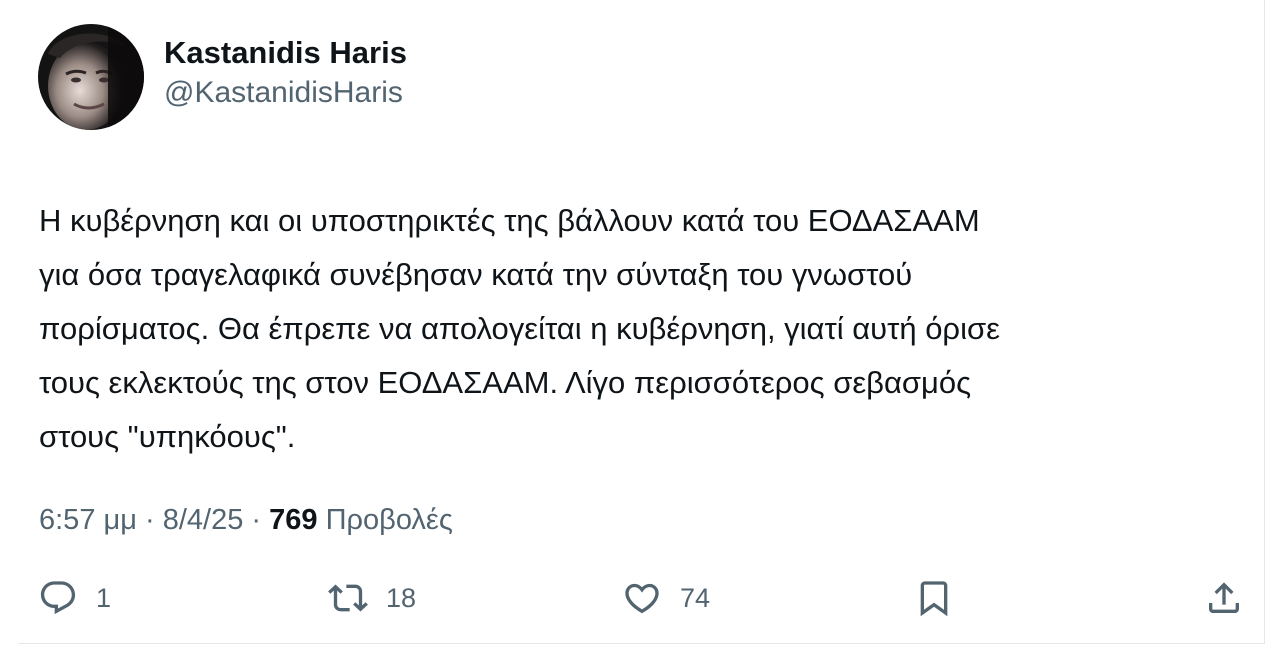 This screenshot has height=646, width=1268. I want to click on author-handle: @KastanidisHaris, so click(285, 93).